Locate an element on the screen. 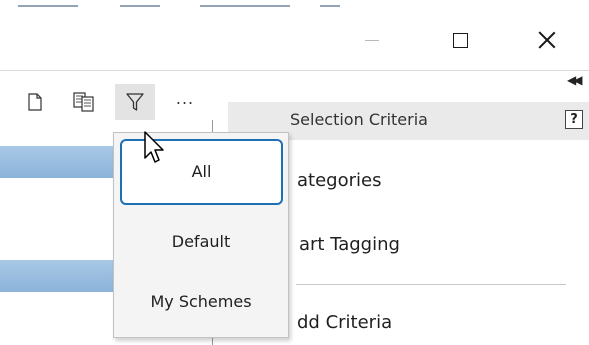 This screenshot has width=589, height=345. new-document-icon is located at coordinates (35, 102).